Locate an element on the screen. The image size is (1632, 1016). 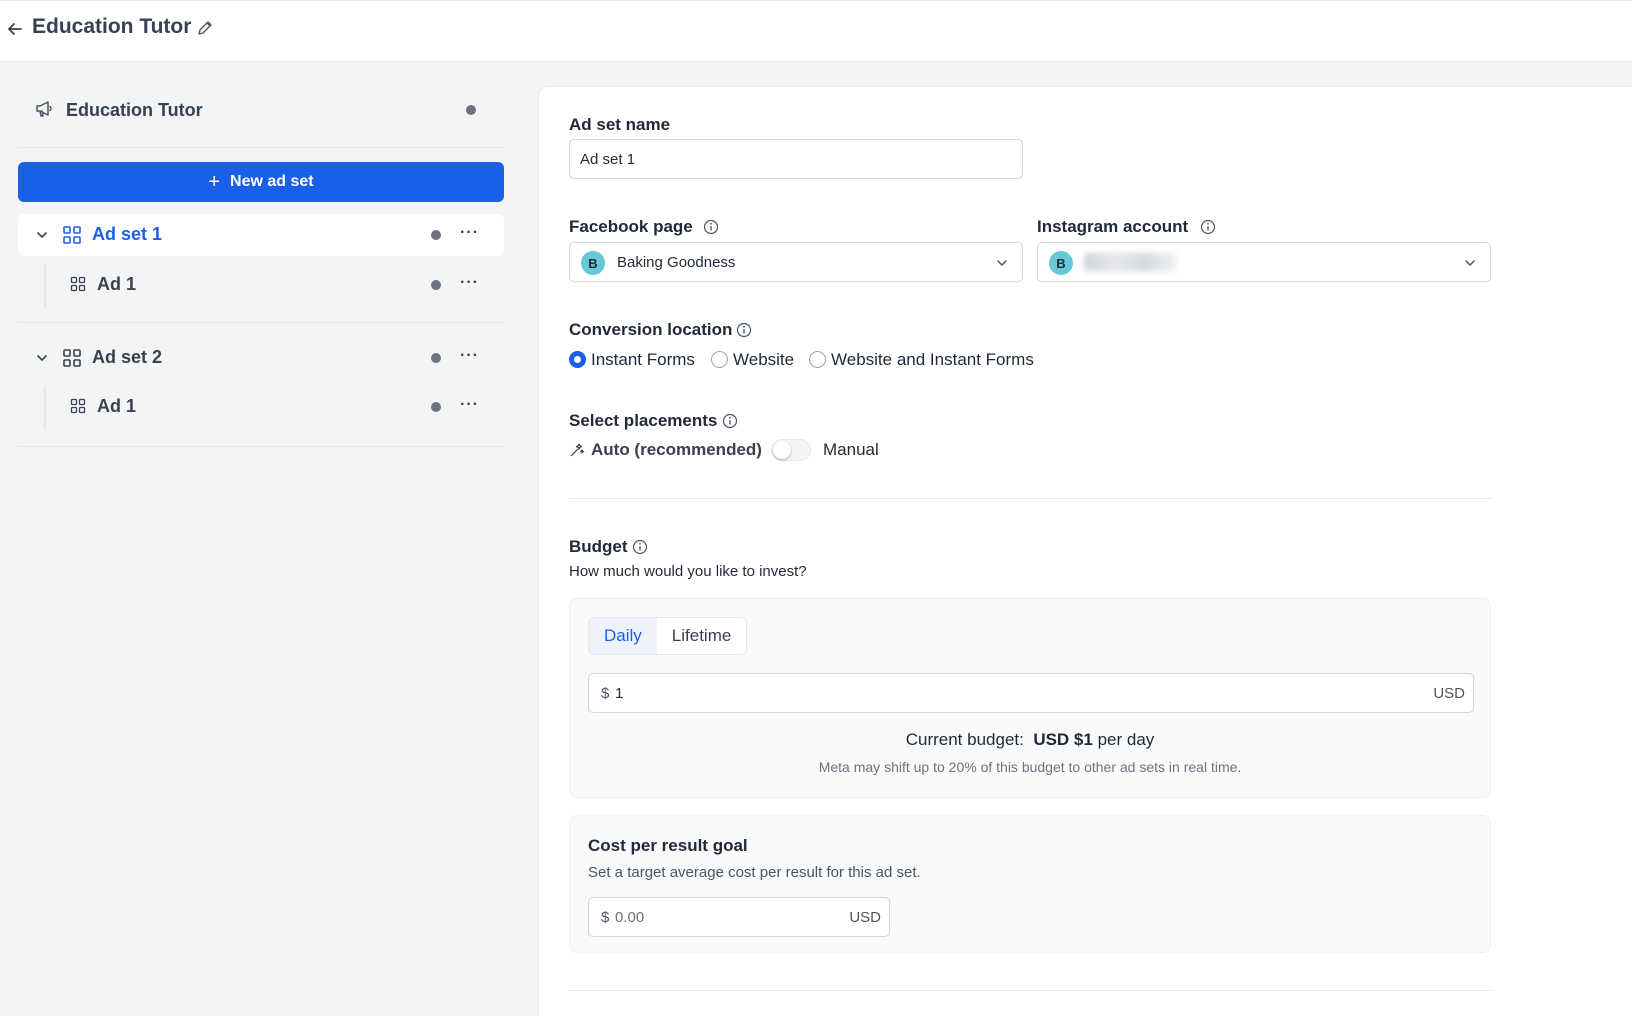
page-avatar: B is located at coordinates (593, 263).